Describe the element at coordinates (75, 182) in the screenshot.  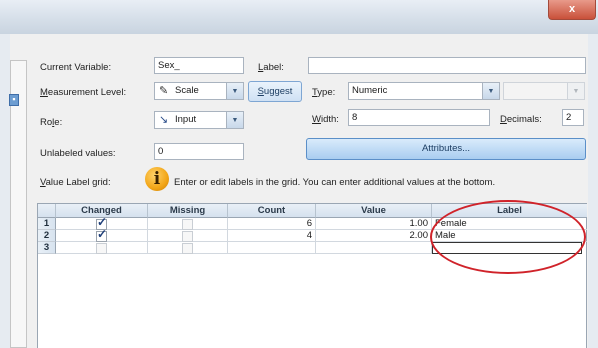
I see `value-label-grid-caption: Value Label grid:` at that location.